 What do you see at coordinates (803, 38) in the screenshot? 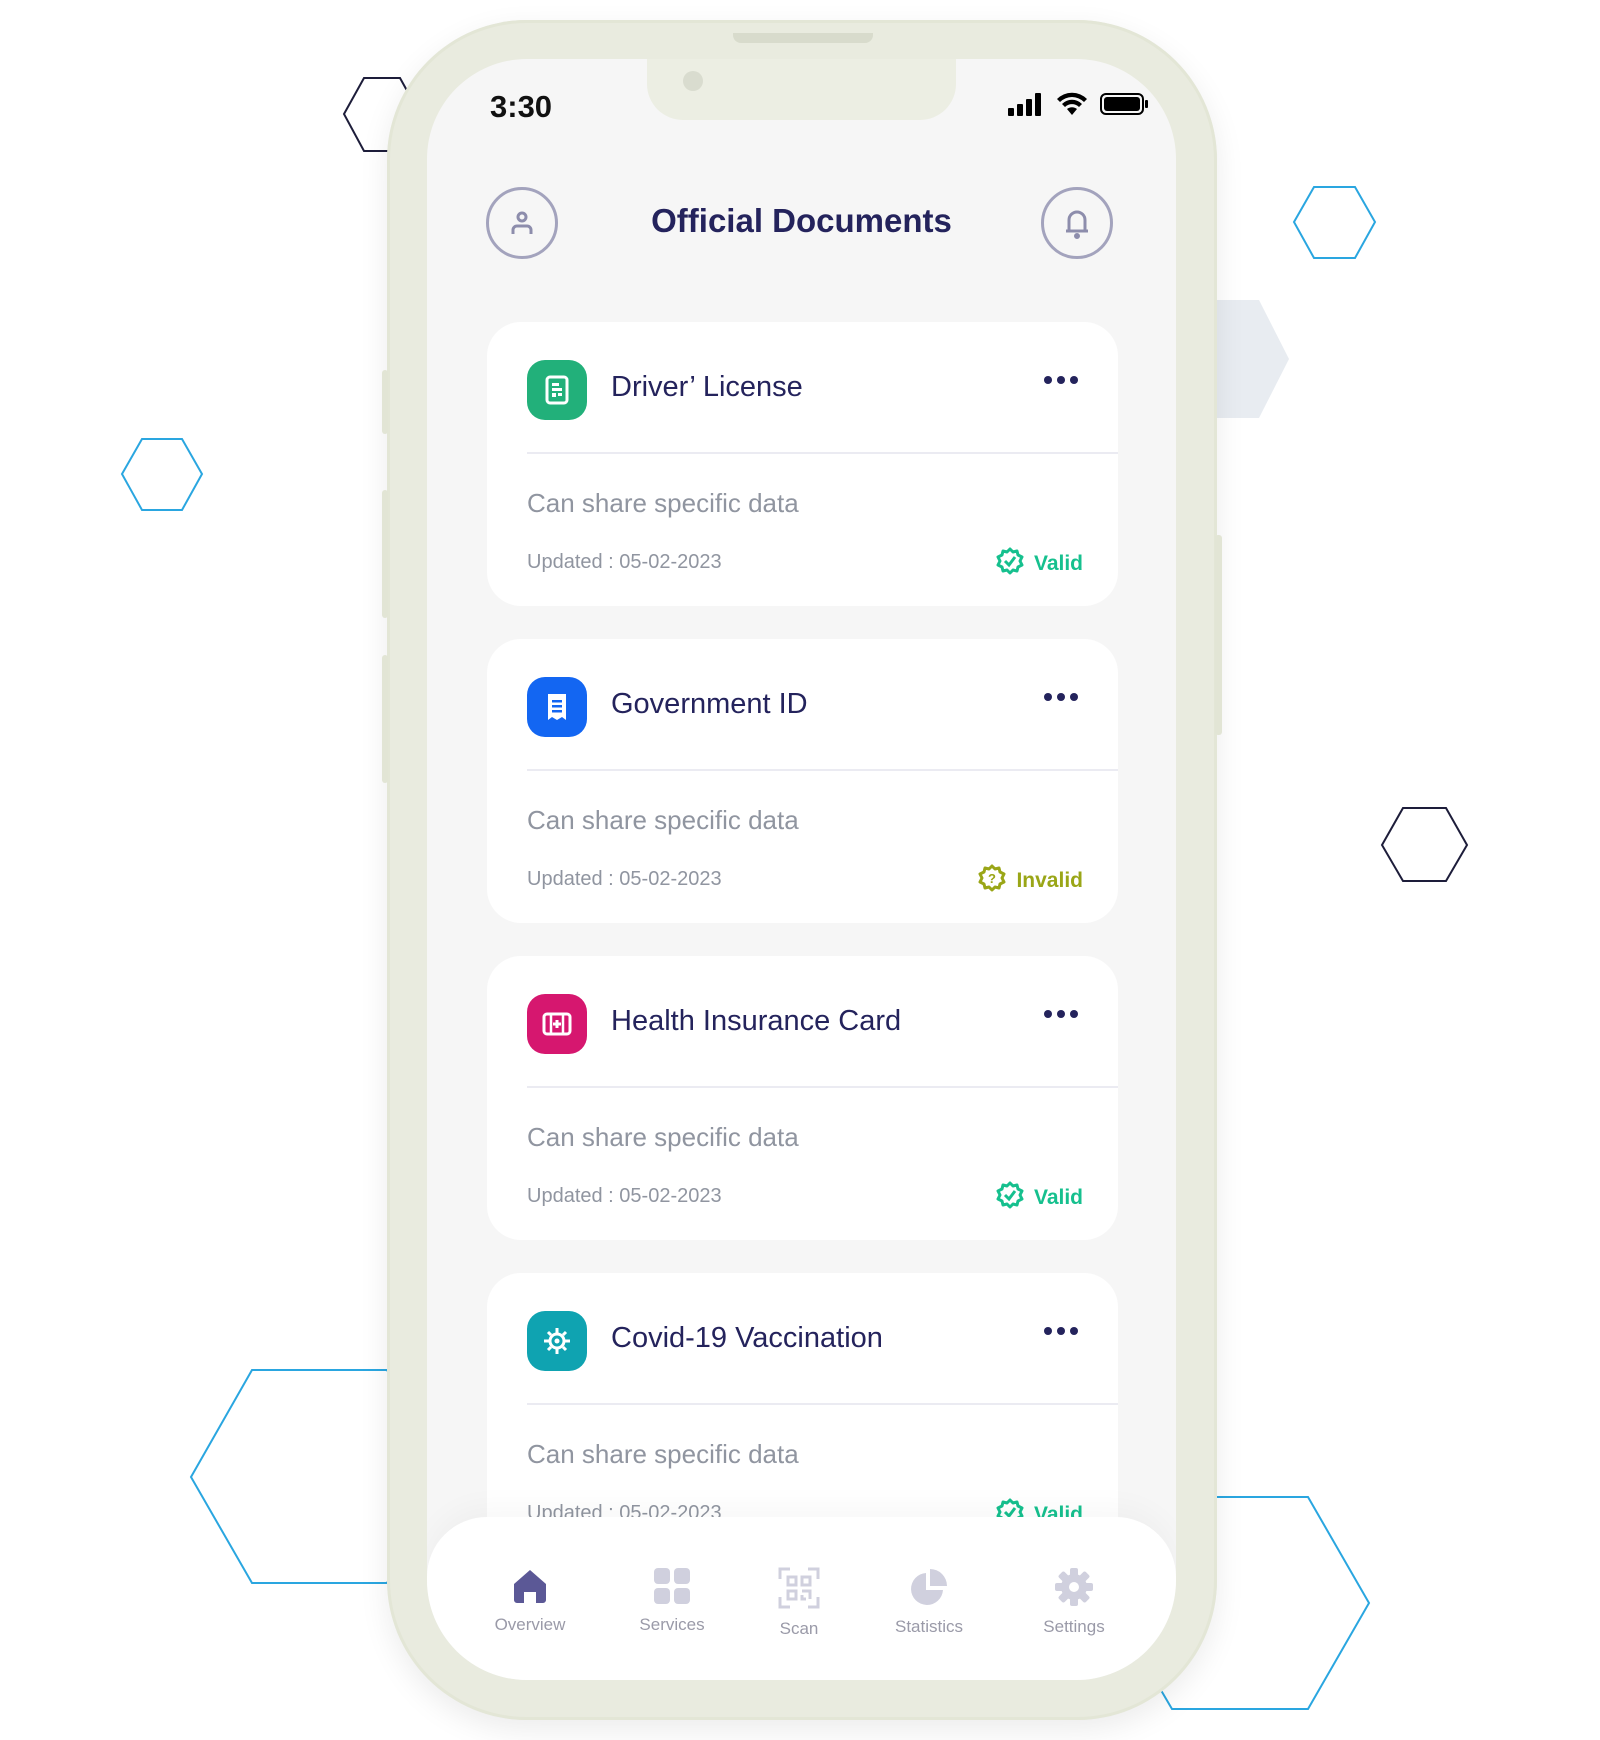
I see `speaker` at bounding box center [803, 38].